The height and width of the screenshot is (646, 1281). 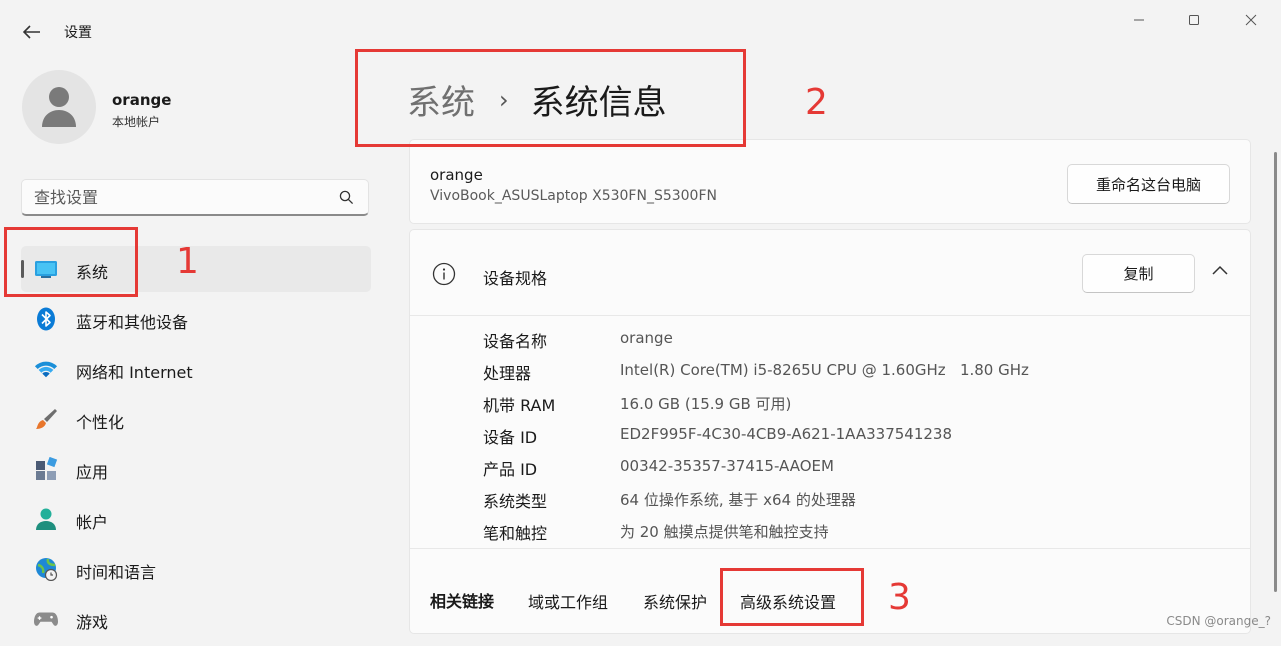 I want to click on spec-key: 机带 RAM, so click(x=519, y=405).